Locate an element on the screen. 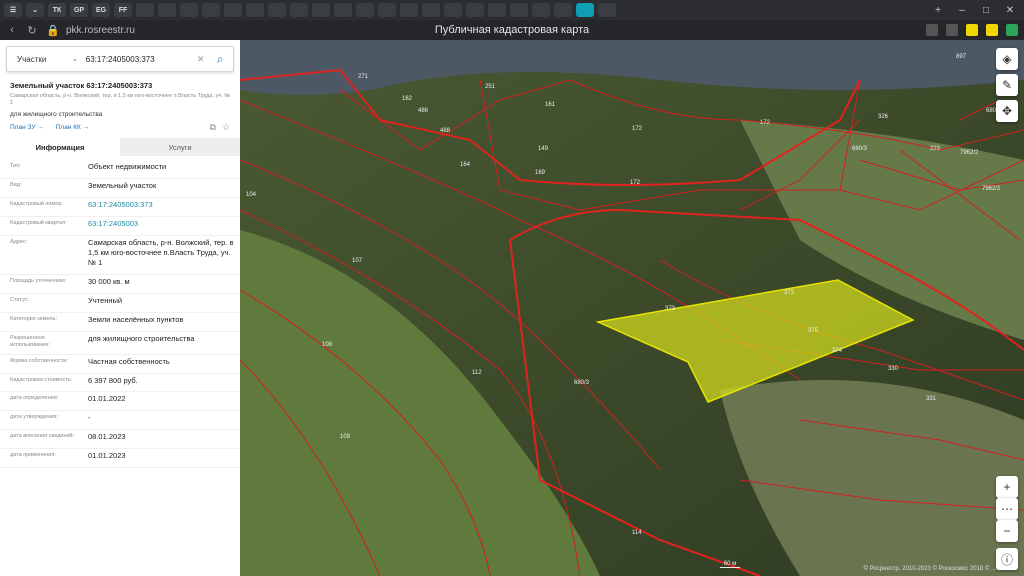  info-row-value: 08.01.2023 is located at coordinates (107, 436).